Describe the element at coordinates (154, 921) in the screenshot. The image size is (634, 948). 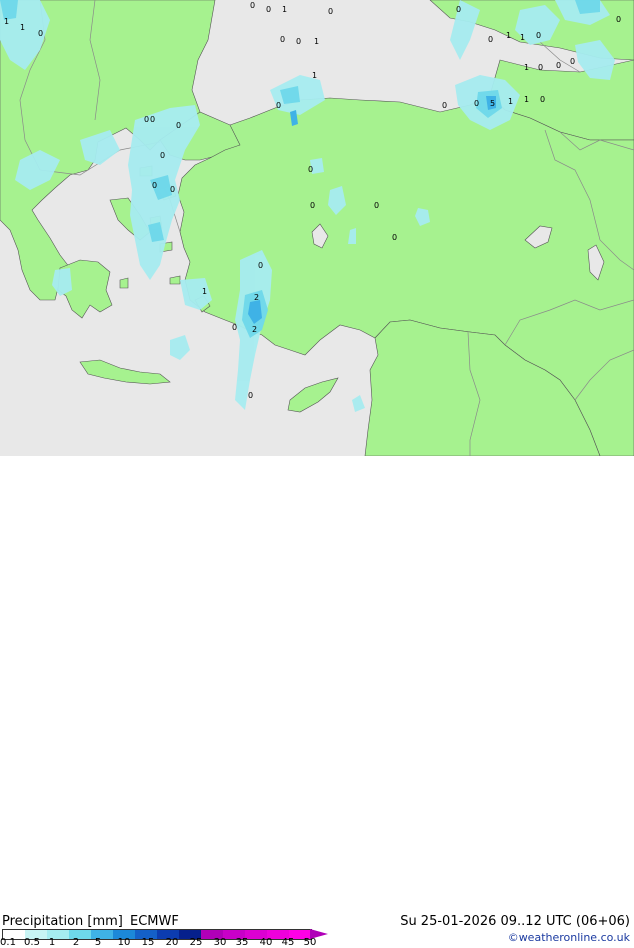
I see `model-name: ECMWF` at that location.